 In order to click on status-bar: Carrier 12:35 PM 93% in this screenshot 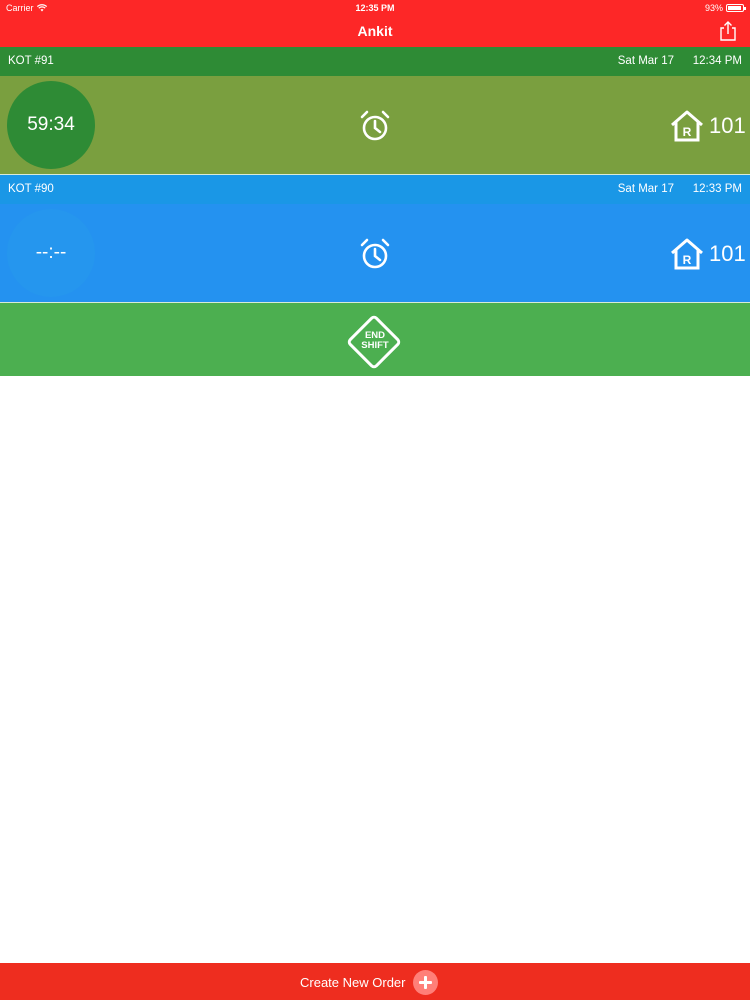, I will do `click(375, 7)`.